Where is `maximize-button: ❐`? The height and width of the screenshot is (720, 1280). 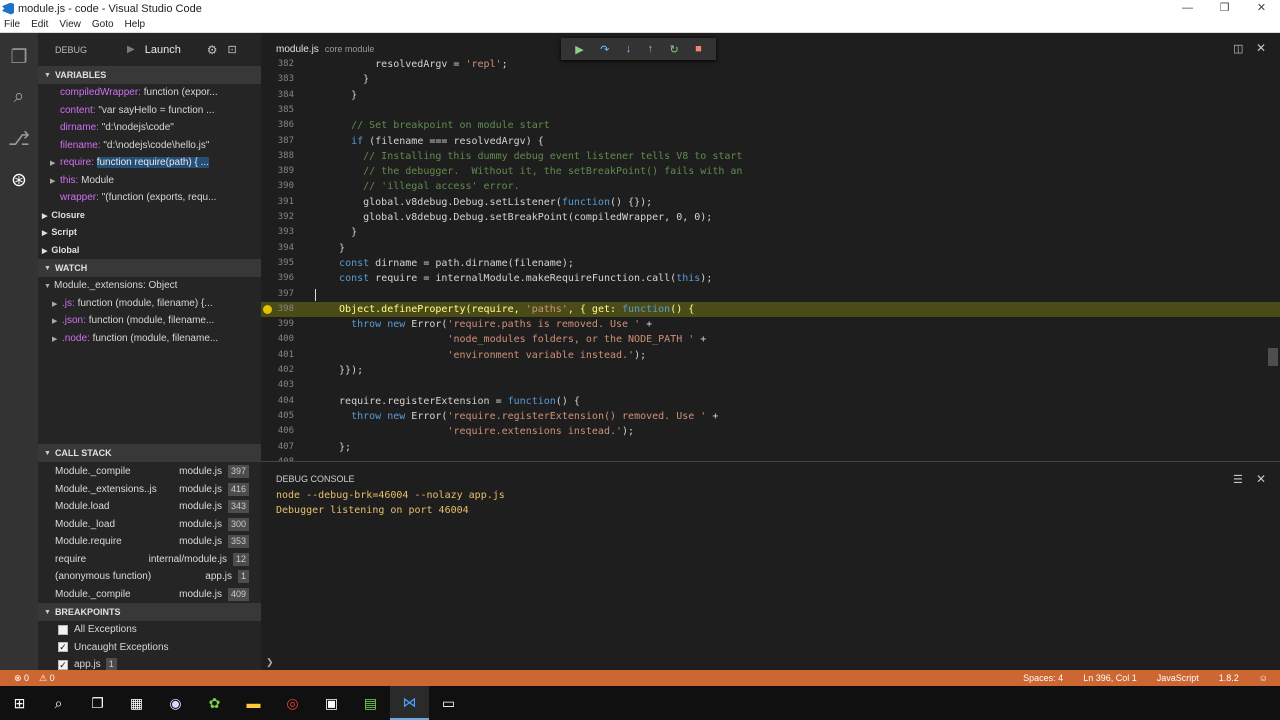 maximize-button: ❐ is located at coordinates (1224, 8).